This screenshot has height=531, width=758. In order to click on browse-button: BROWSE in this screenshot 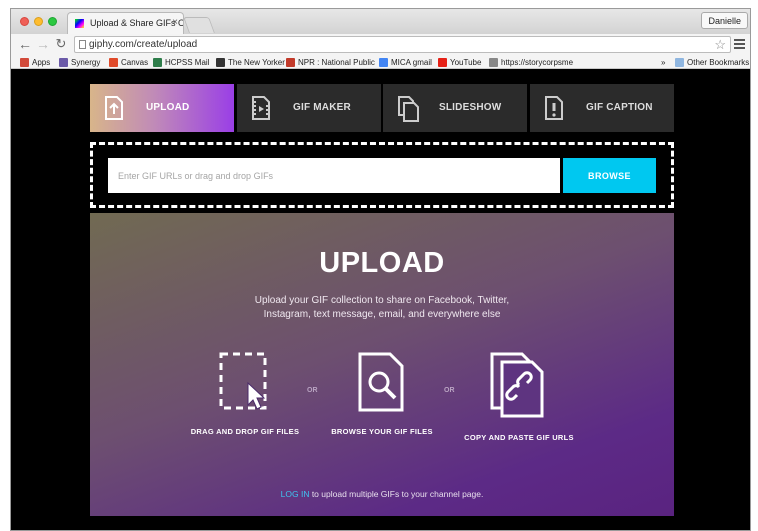, I will do `click(609, 175)`.